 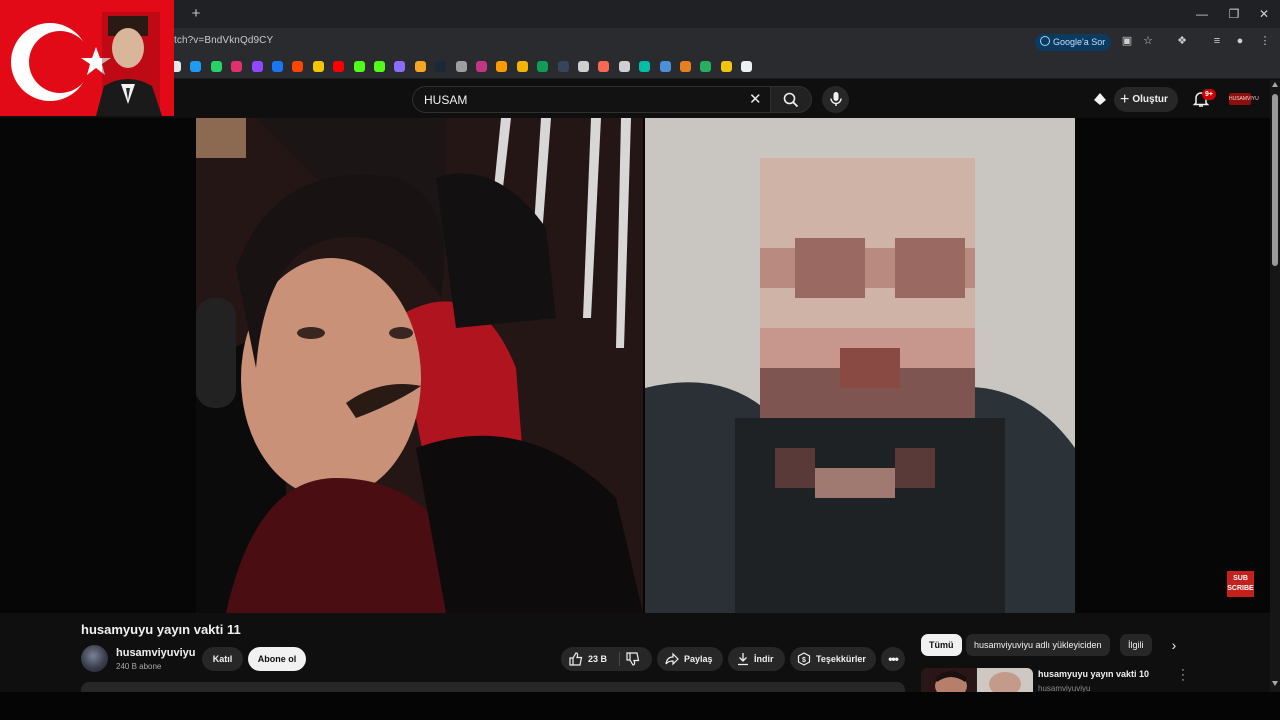 I want to click on scroll-thumb, so click(x=1275, y=180).